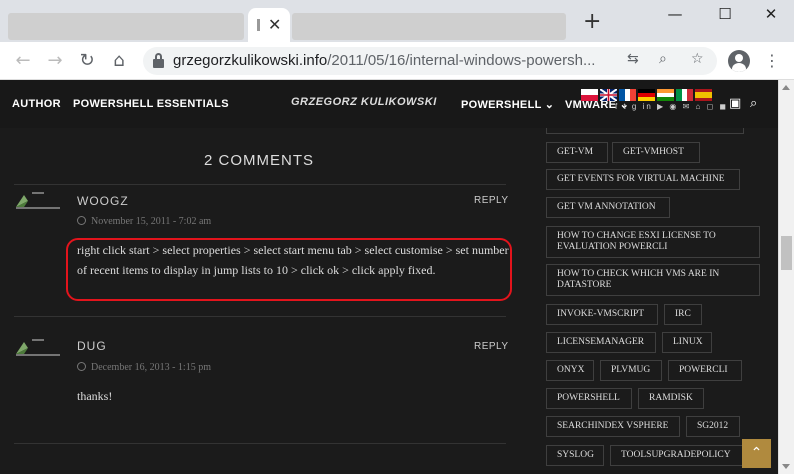 The width and height of the screenshot is (794, 474). What do you see at coordinates (151, 104) in the screenshot?
I see `nav-powershell-essentials: POWERSHELL ESSENTIALS` at bounding box center [151, 104].